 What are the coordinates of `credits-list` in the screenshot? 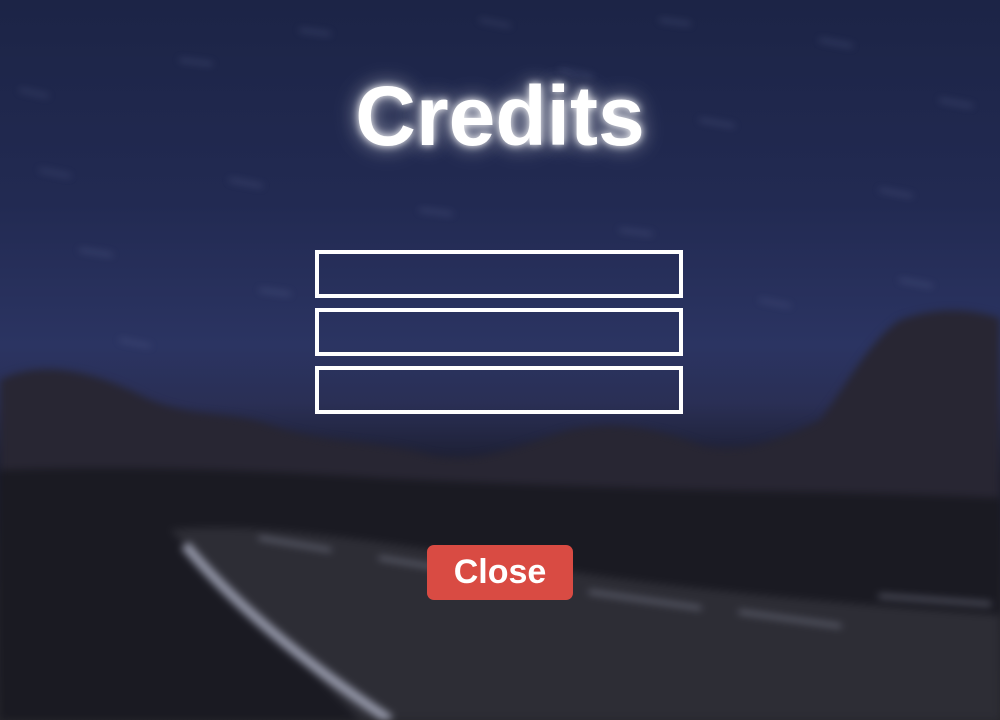 It's located at (499, 332).